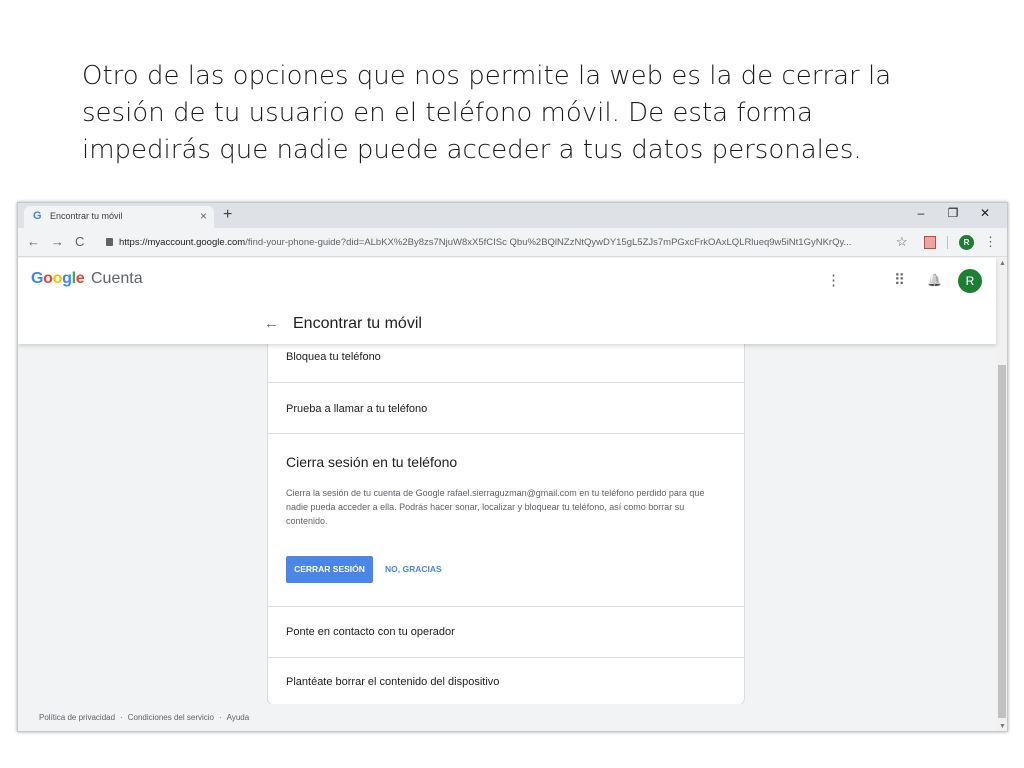 This screenshot has height=768, width=1024. I want to click on scrollbar-thumb, so click(1002, 541).